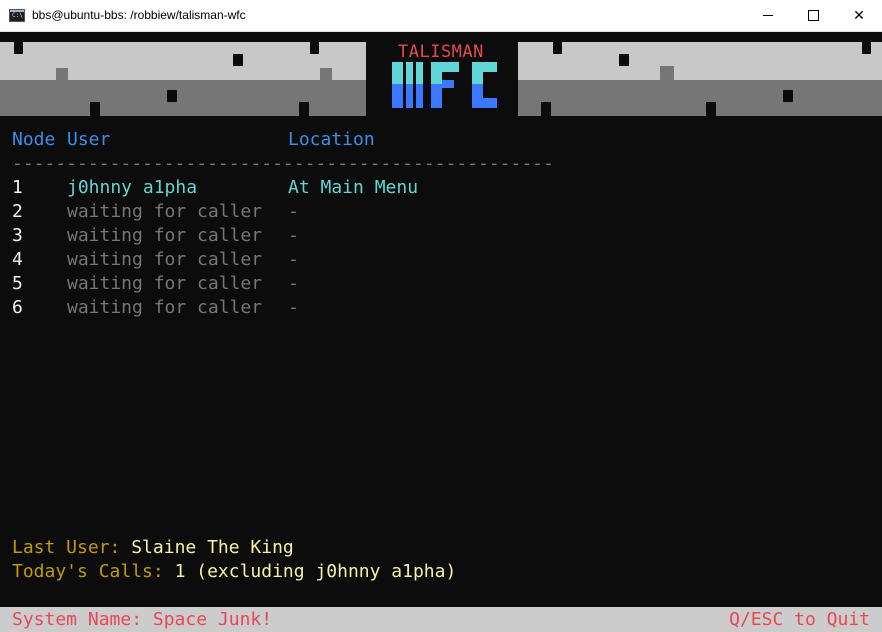 The width and height of the screenshot is (882, 632). What do you see at coordinates (17, 259) in the screenshot?
I see `node-number: 4` at bounding box center [17, 259].